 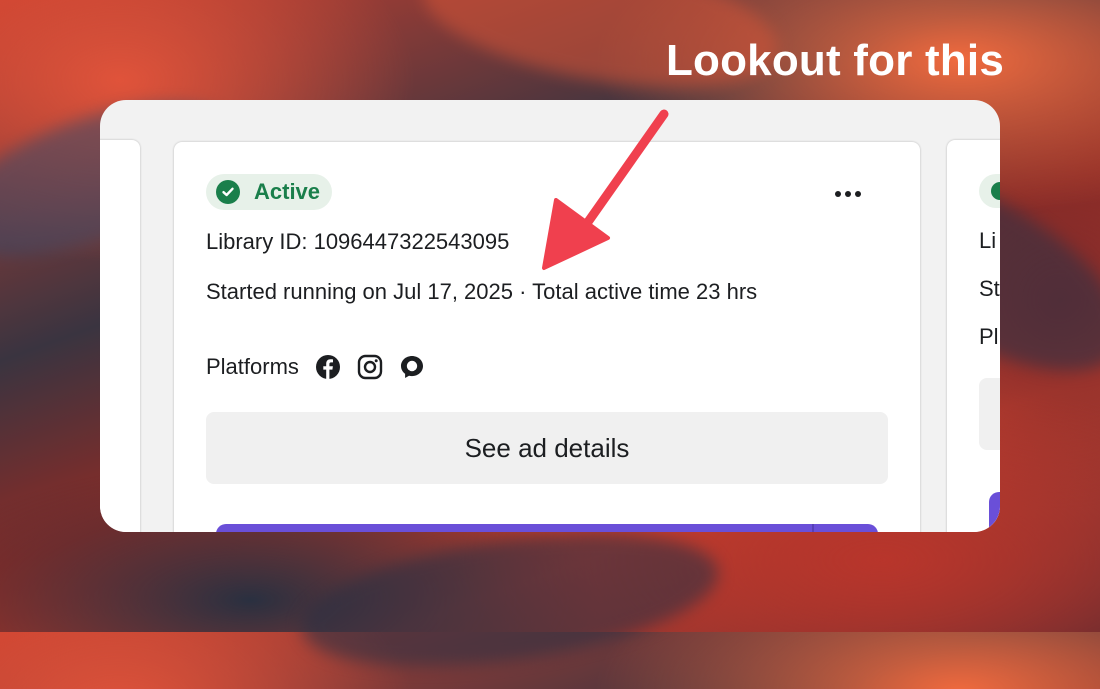 I want to click on cta-divider, so click(x=813, y=528).